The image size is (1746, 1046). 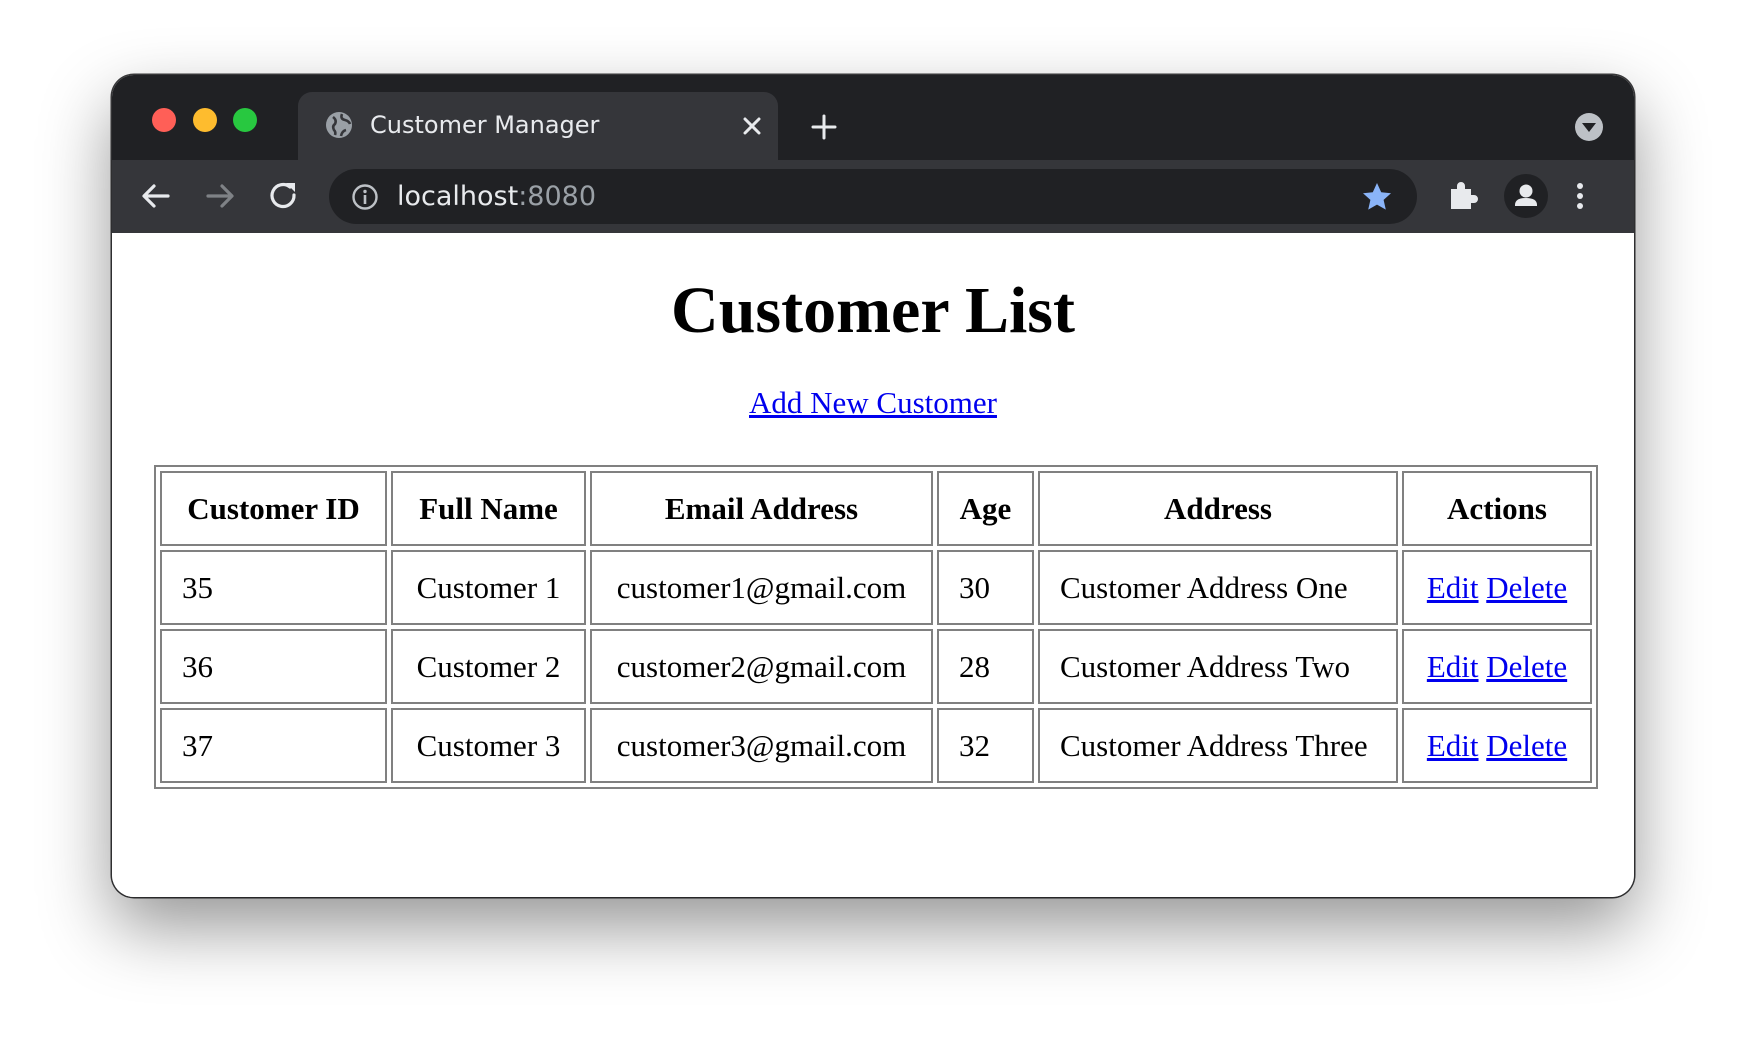 What do you see at coordinates (752, 126) in the screenshot?
I see `close-icon` at bounding box center [752, 126].